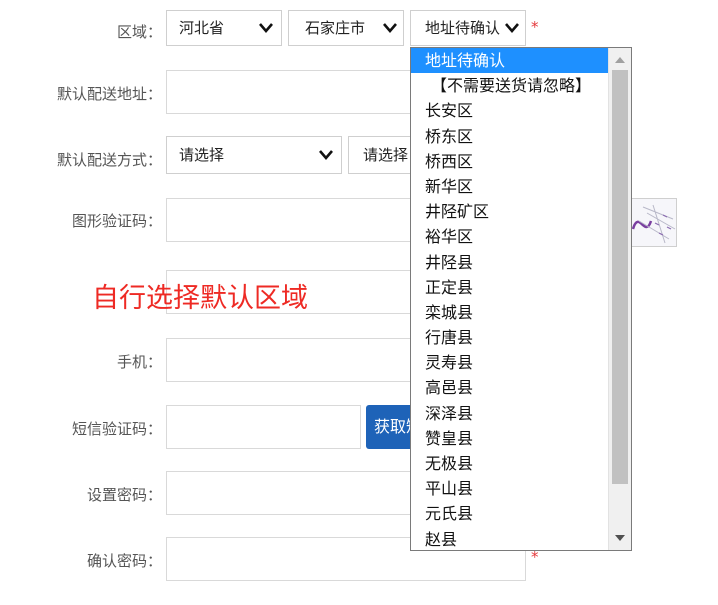  Describe the element at coordinates (509, 236) in the screenshot. I see `district-option: 裕华区` at that location.